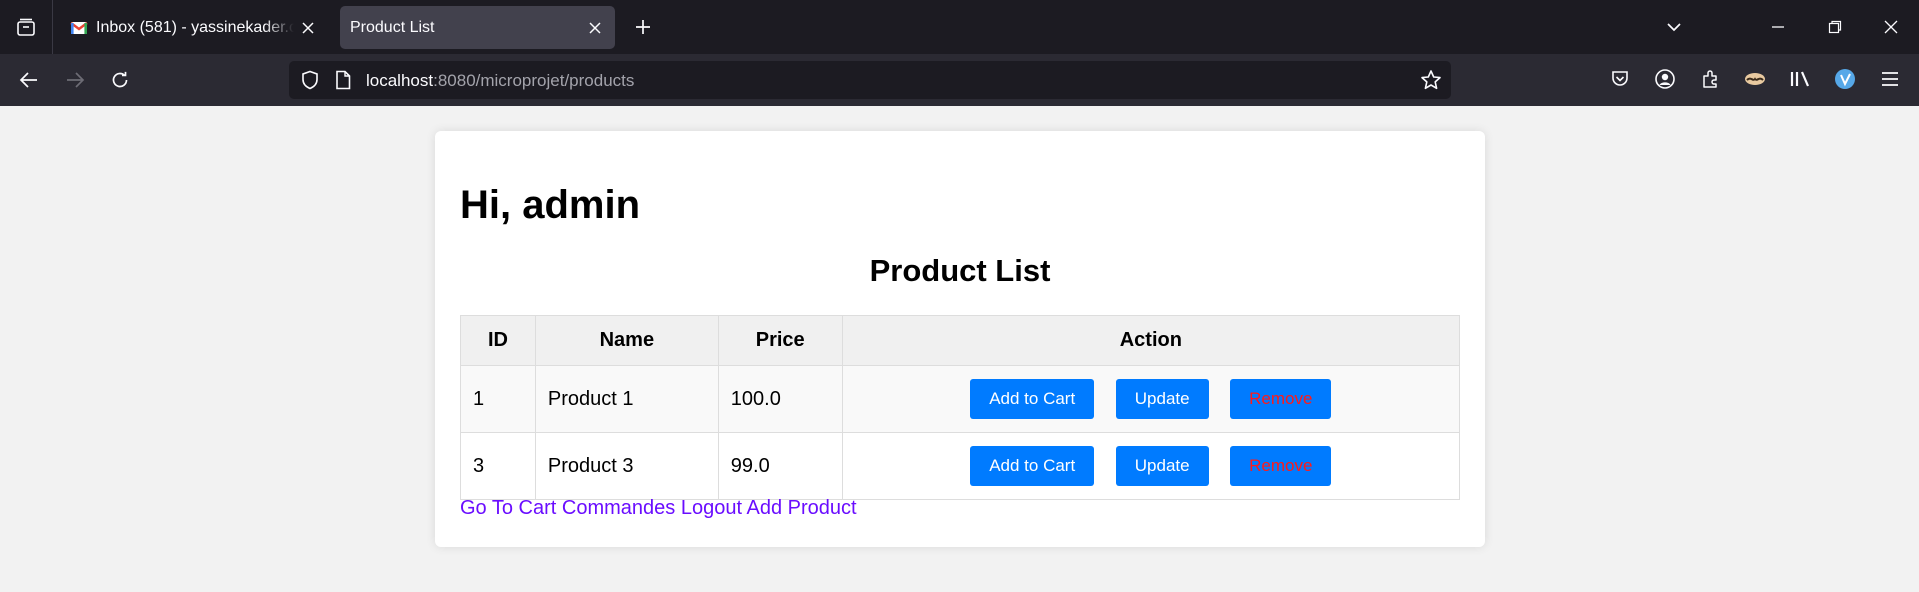  I want to click on greeting-heading: Hi, admin, so click(550, 205).